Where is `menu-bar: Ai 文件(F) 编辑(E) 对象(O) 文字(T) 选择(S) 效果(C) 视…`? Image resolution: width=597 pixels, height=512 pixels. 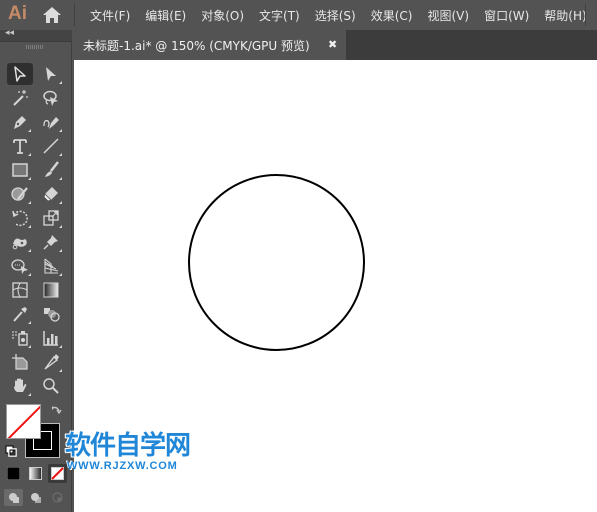 menu-bar: Ai 文件(F) 编辑(E) 对象(O) 文字(T) 选择(S) 效果(C) 视… is located at coordinates (298, 15).